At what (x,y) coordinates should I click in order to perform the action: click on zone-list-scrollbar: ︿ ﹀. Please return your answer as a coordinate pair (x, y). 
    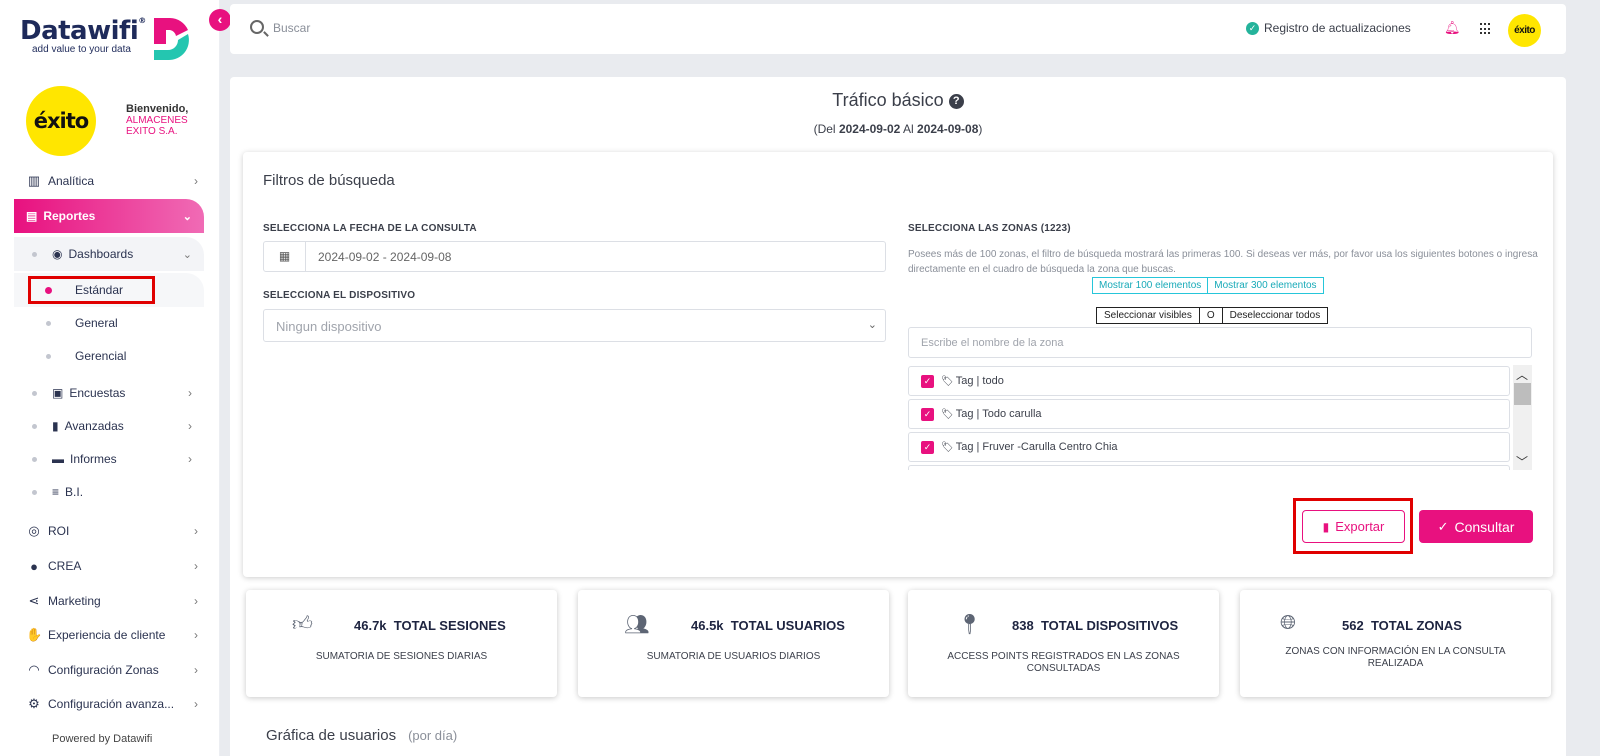
    Looking at the image, I should click on (1522, 417).